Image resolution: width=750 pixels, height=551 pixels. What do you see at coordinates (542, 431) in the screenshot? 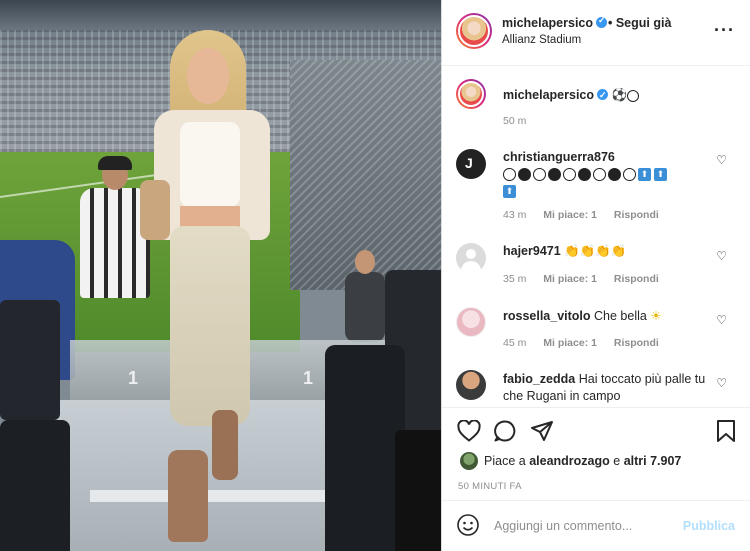
I see `share-icon` at bounding box center [542, 431].